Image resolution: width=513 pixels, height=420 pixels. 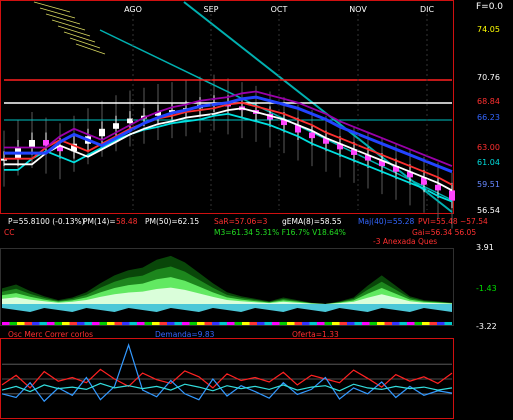 What do you see at coordinates (50, 334) in the screenshot?
I see `momentum-label-1: Osc Merc Correr corlos` at bounding box center [50, 334].